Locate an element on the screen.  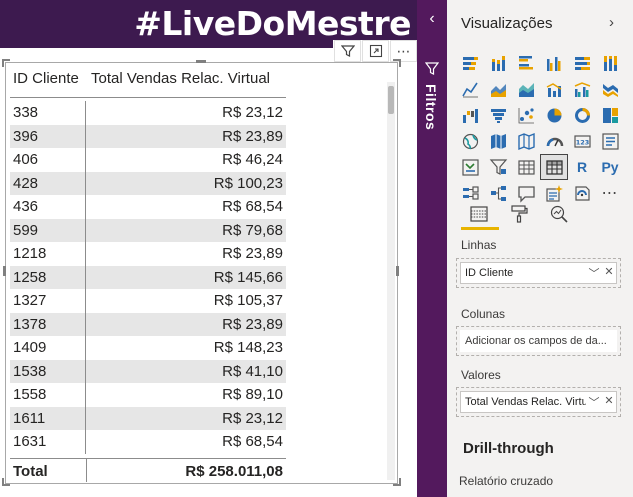
cell-total-vendas: R$ 23,12 is located at coordinates (252, 418).